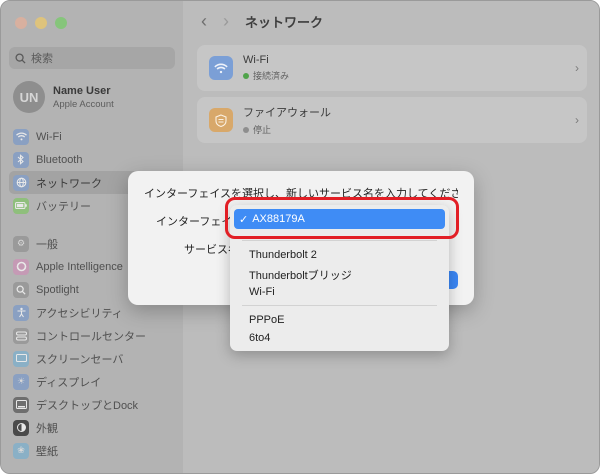 This screenshot has width=600, height=474. I want to click on sidebar-item-label: バッテリー, so click(63, 206).